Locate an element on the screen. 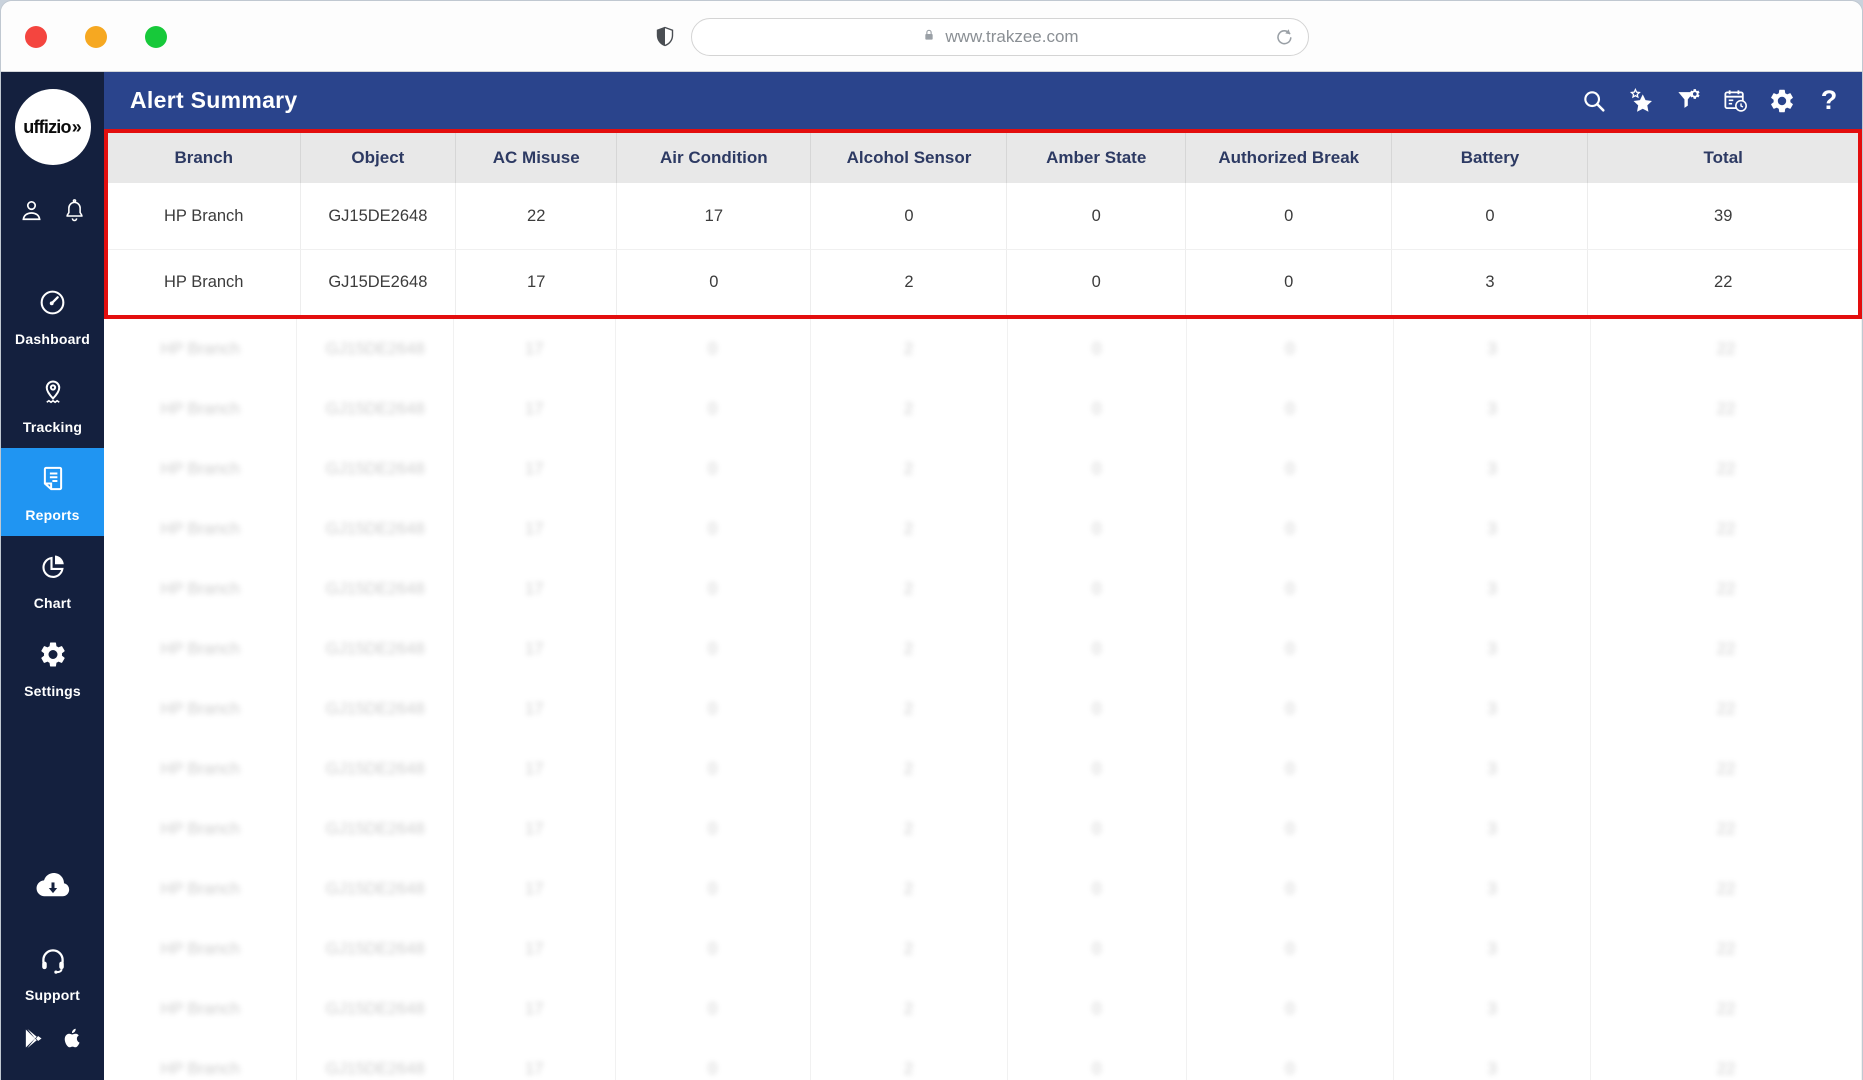  headset-icon is located at coordinates (53, 962).